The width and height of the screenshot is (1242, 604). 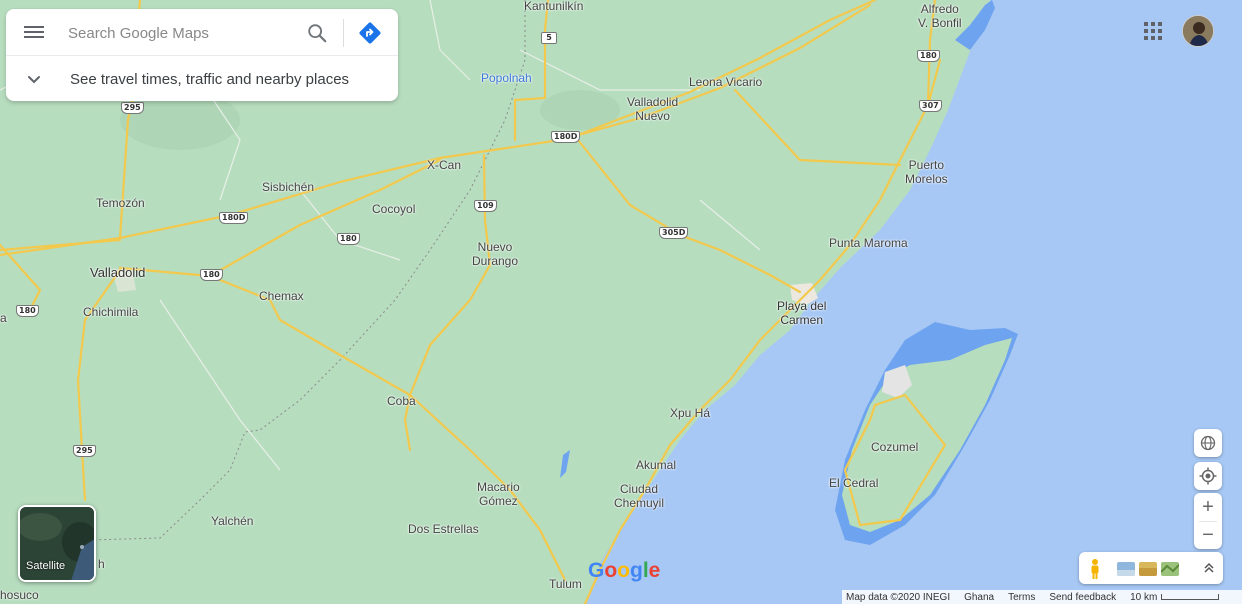 I want to click on zoom-in-button: +, so click(x=1208, y=507).